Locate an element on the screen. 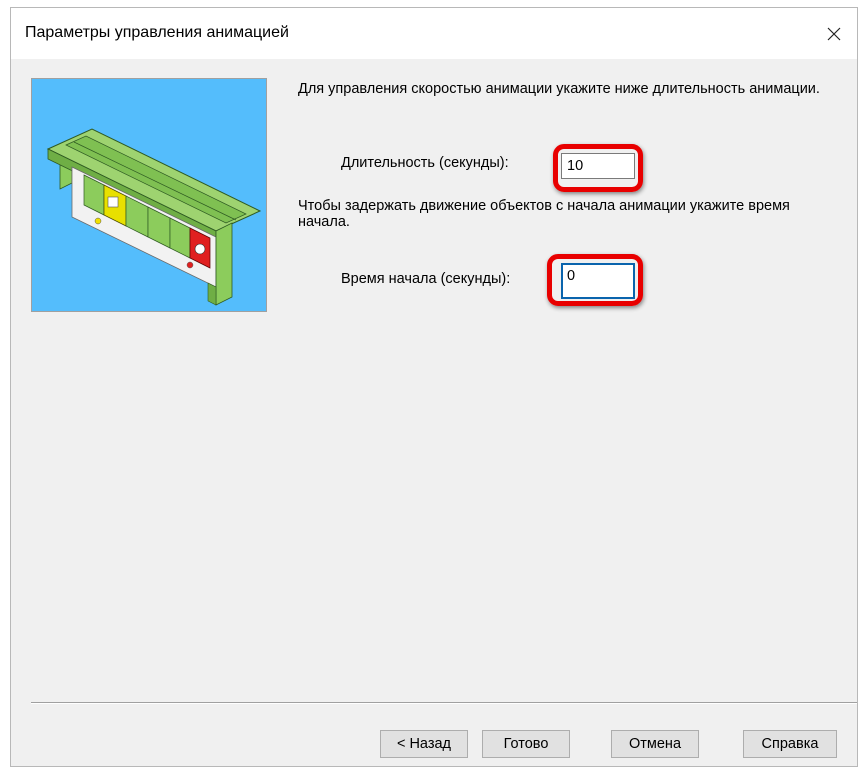 The height and width of the screenshot is (767, 858). start-time-input: 0 is located at coordinates (598, 281).